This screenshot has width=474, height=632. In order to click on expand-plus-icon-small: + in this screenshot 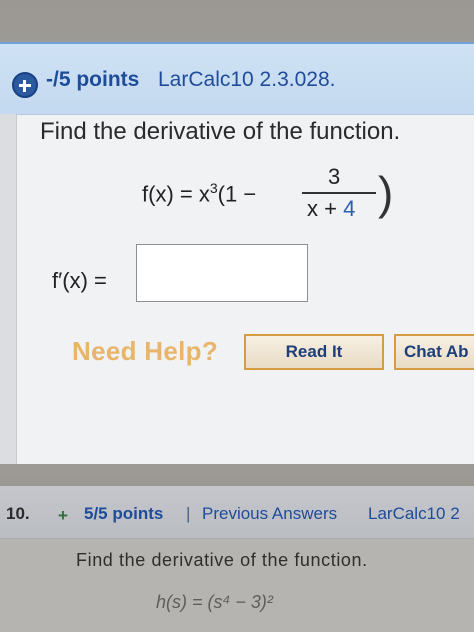, I will do `click(63, 516)`.